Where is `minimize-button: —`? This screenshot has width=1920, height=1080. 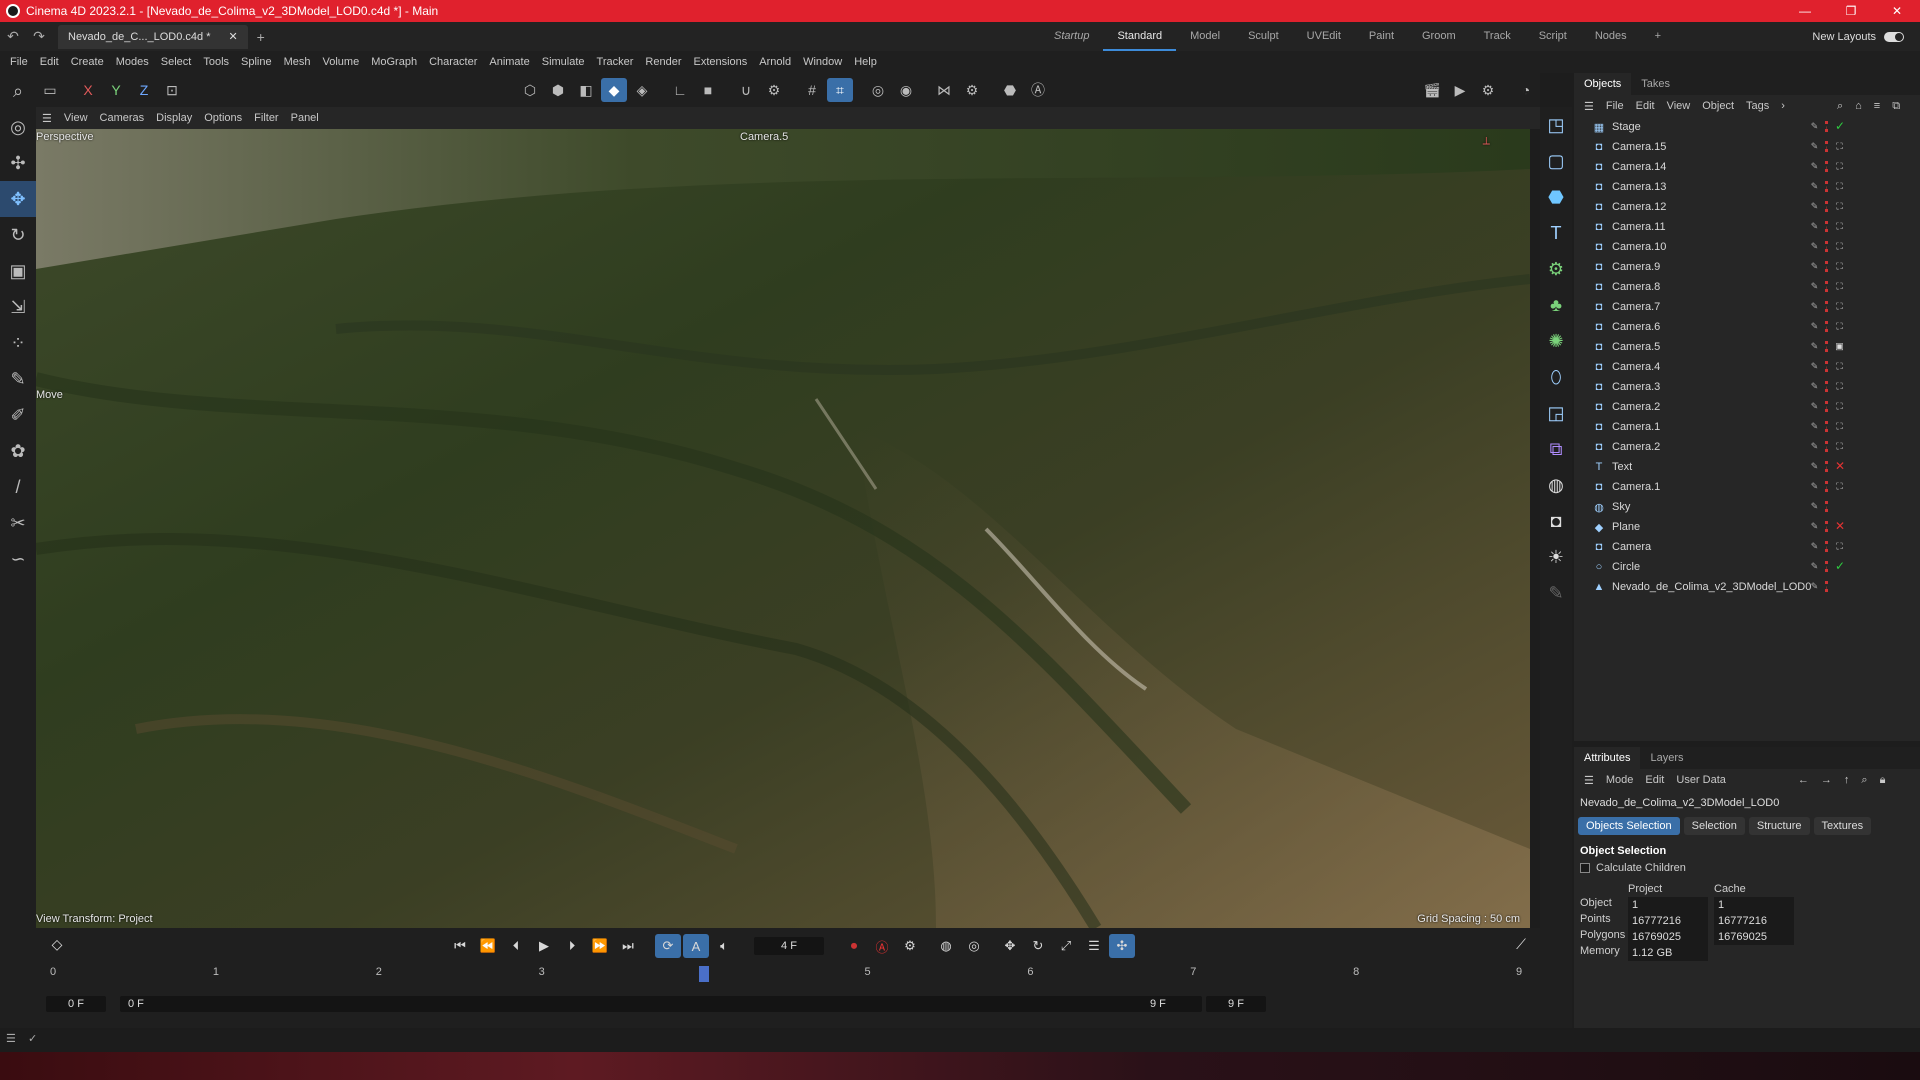
minimize-button: — is located at coordinates (1805, 11).